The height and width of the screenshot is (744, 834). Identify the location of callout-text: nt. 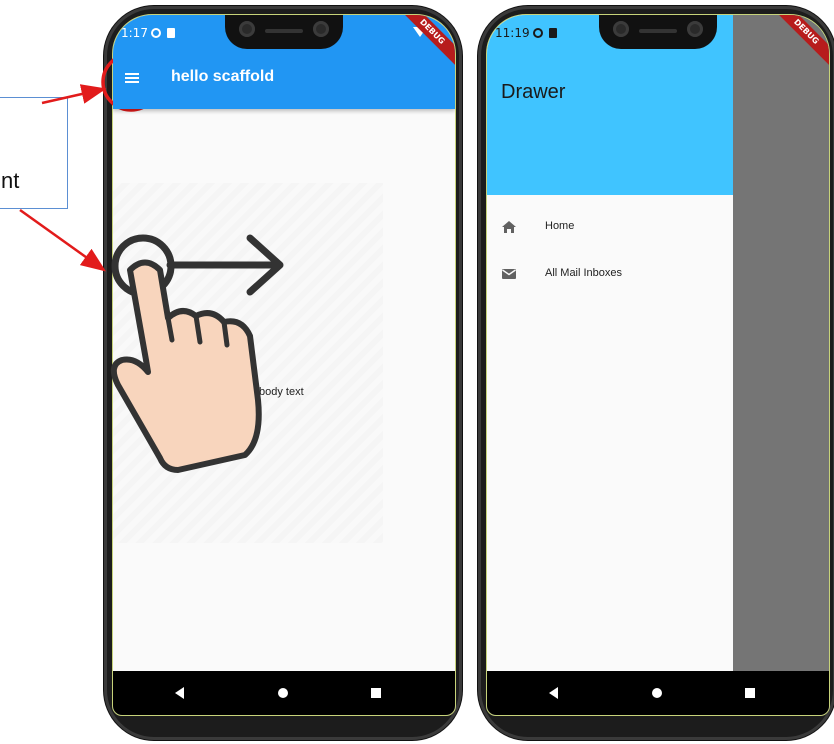
(10, 180).